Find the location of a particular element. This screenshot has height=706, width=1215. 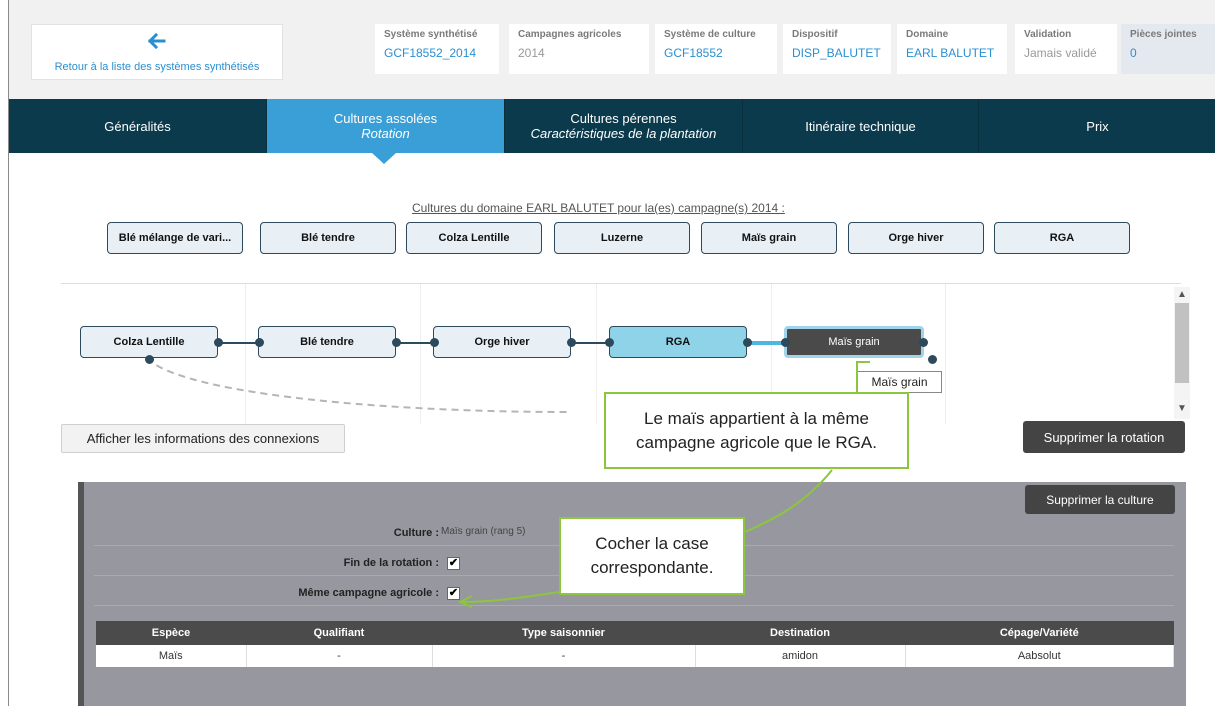

rotation-node-mais-grain: Maïs grain is located at coordinates (854, 342).